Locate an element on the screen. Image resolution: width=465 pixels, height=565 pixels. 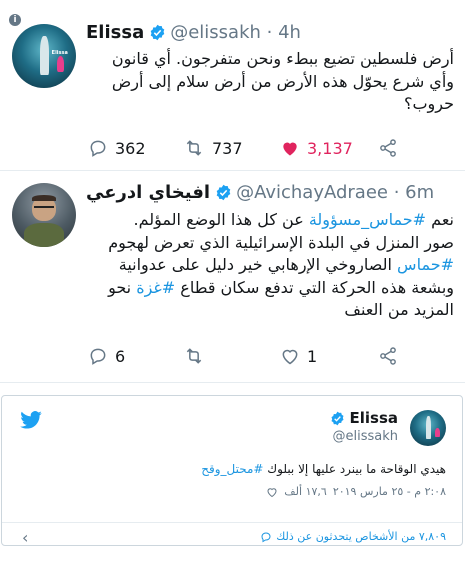
tweet-1-name: Elissa is located at coordinates (115, 32).